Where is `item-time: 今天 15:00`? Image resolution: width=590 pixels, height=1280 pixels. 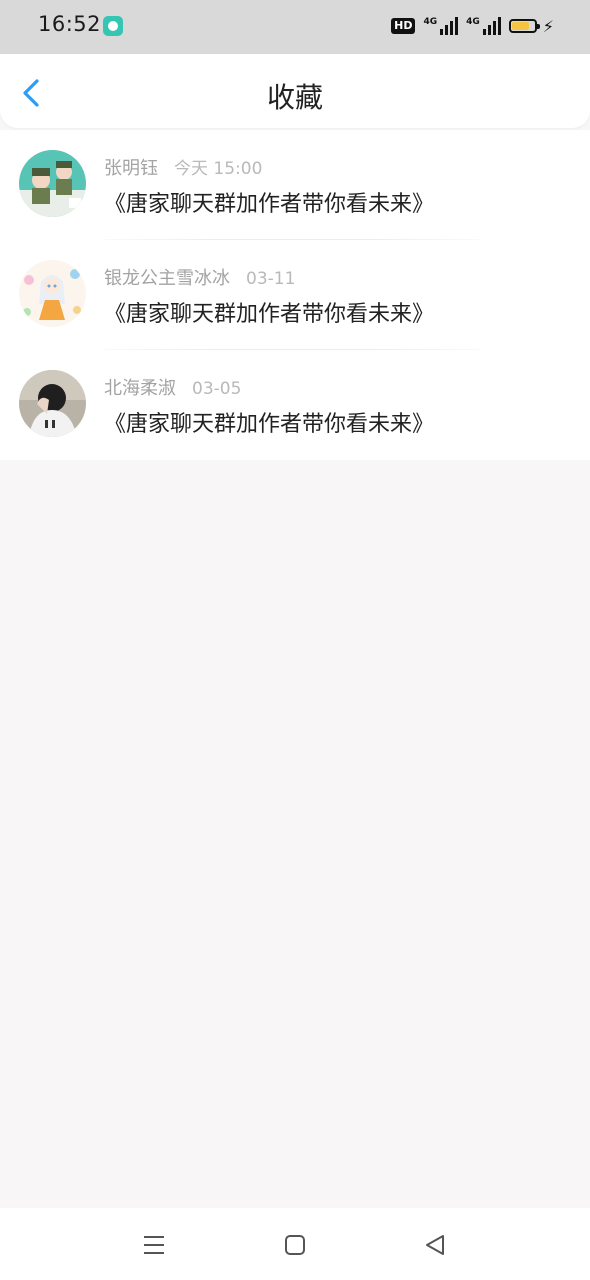 item-time: 今天 15:00 is located at coordinates (218, 169).